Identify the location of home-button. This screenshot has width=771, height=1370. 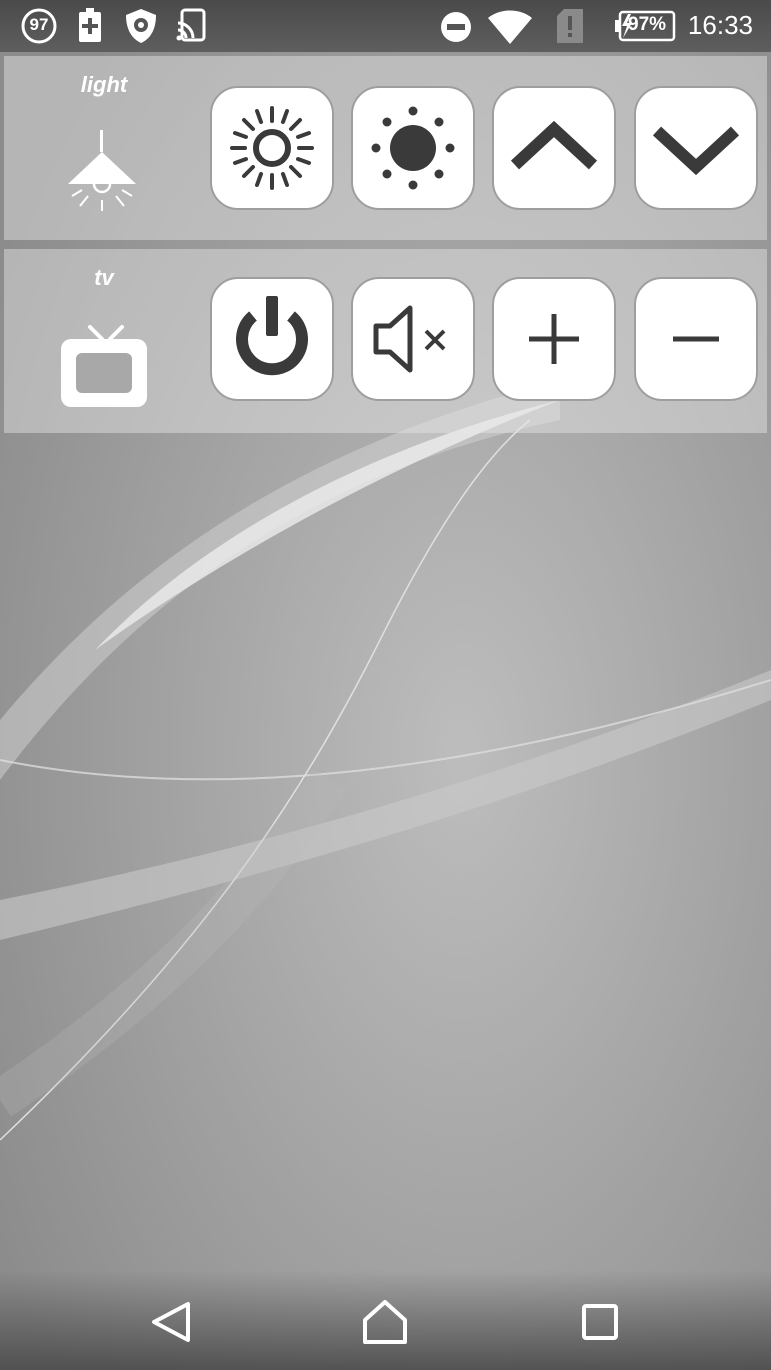
(385, 1324).